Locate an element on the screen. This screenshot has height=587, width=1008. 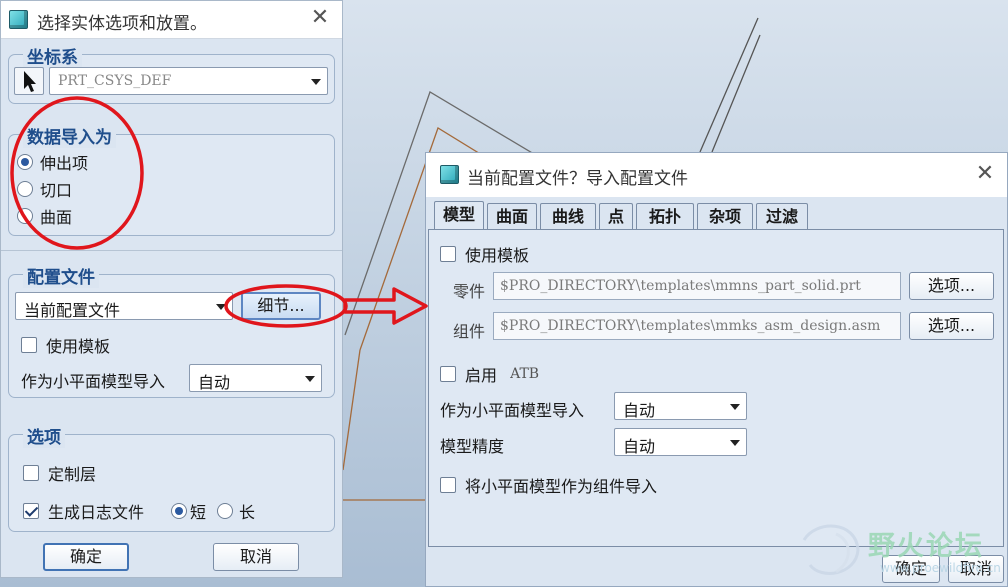
radio-protrusion: 伸出项 is located at coordinates (52, 162).